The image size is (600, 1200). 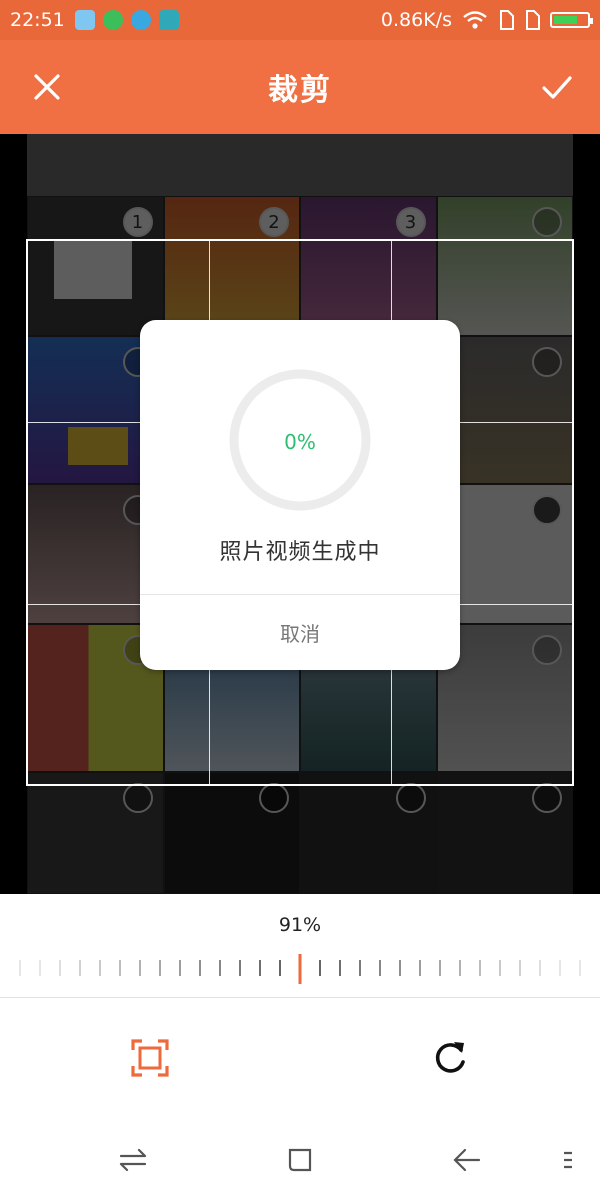 I want to click on app-header: 裁剪, so click(x=300, y=87).